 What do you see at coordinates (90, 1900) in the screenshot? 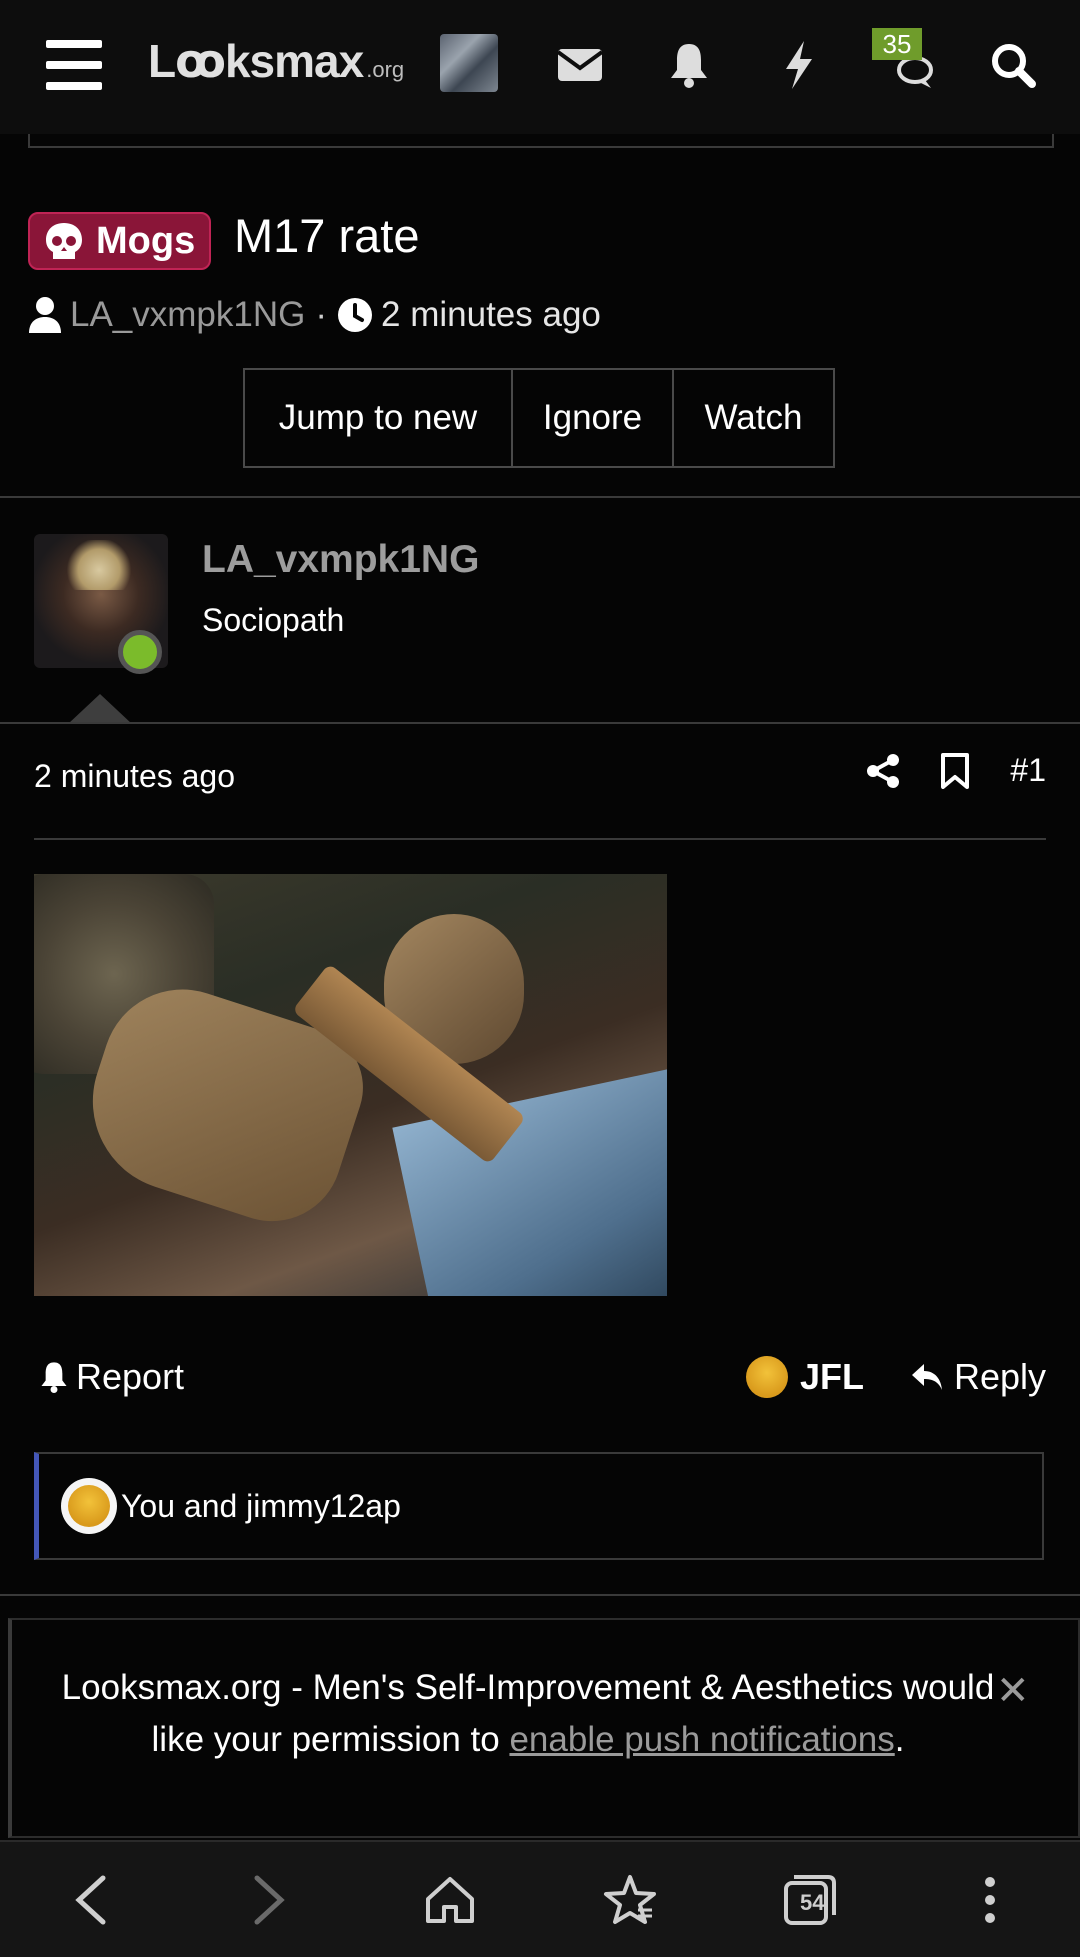
I see `back-icon` at bounding box center [90, 1900].